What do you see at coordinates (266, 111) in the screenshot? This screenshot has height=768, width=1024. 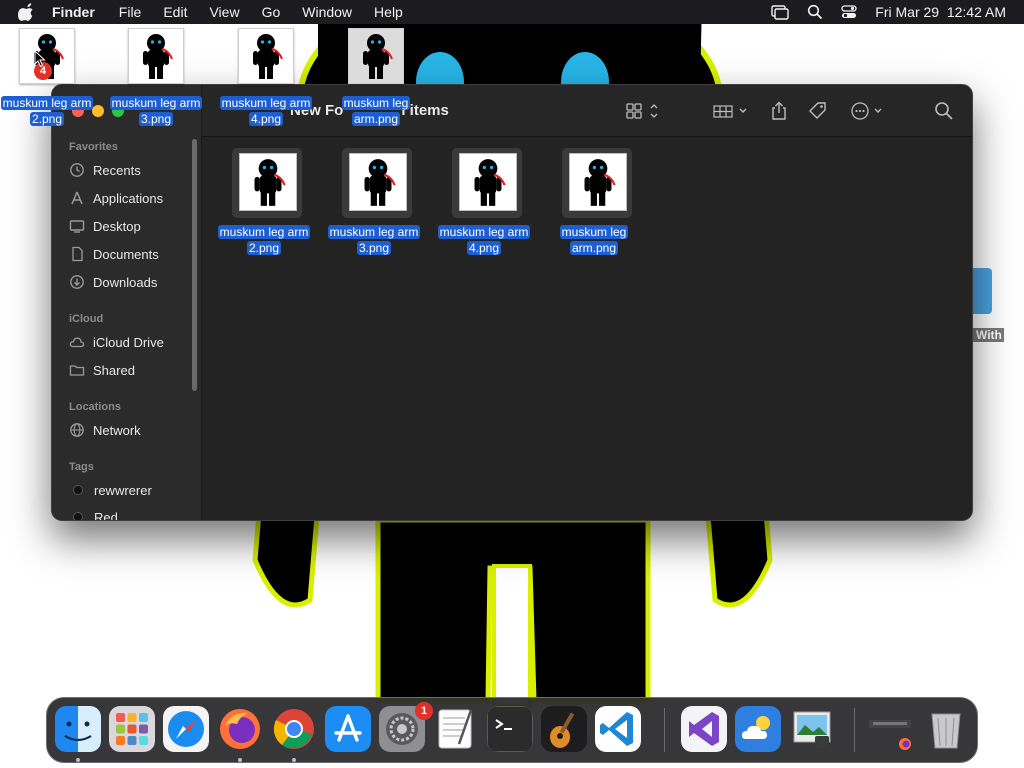 I see `desktop-file-label: muskum leg arm 4.png` at bounding box center [266, 111].